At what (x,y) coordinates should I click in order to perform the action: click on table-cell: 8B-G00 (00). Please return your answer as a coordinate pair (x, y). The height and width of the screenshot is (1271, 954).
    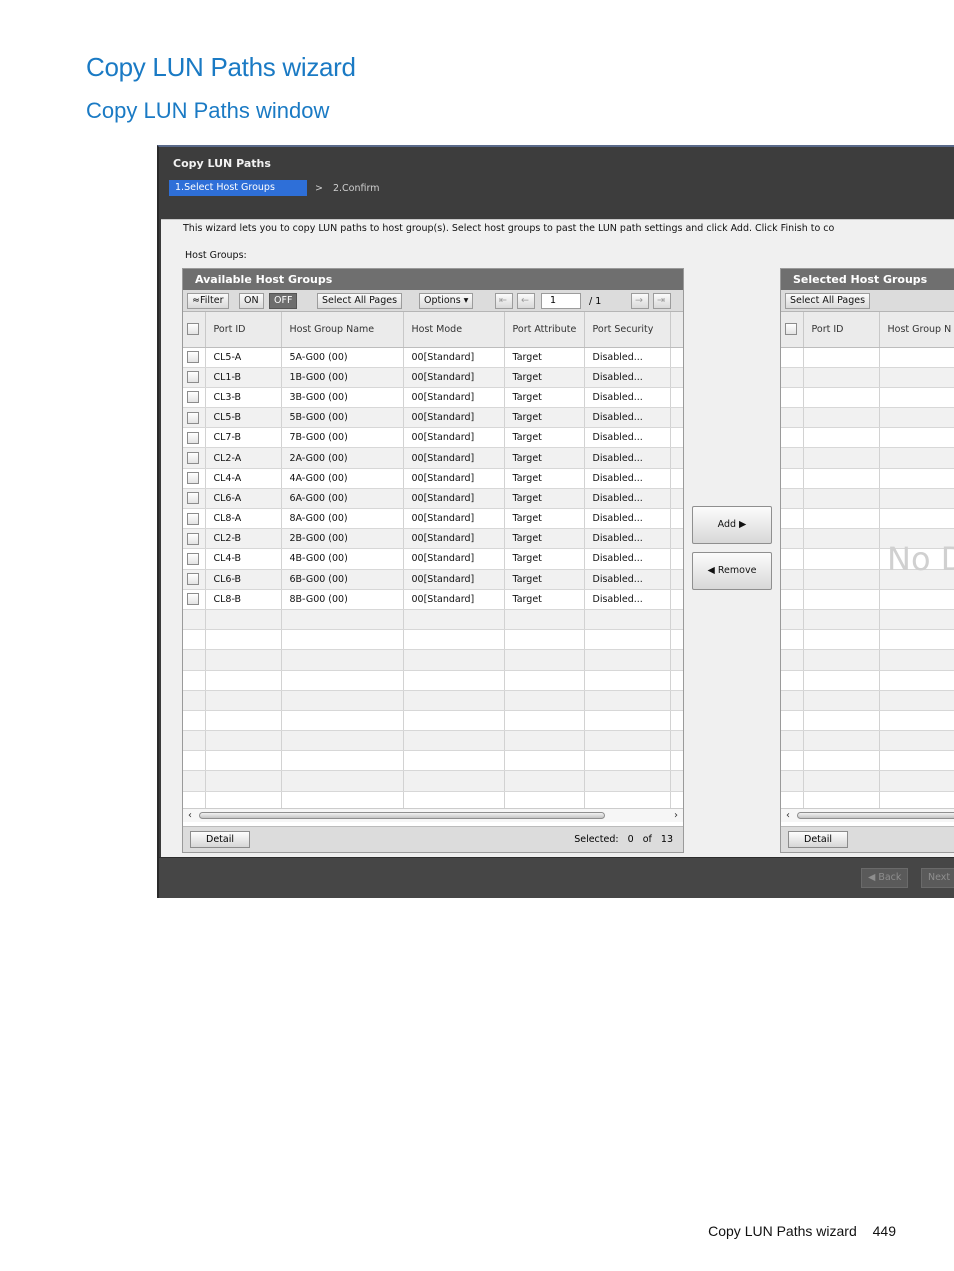
    Looking at the image, I should click on (342, 599).